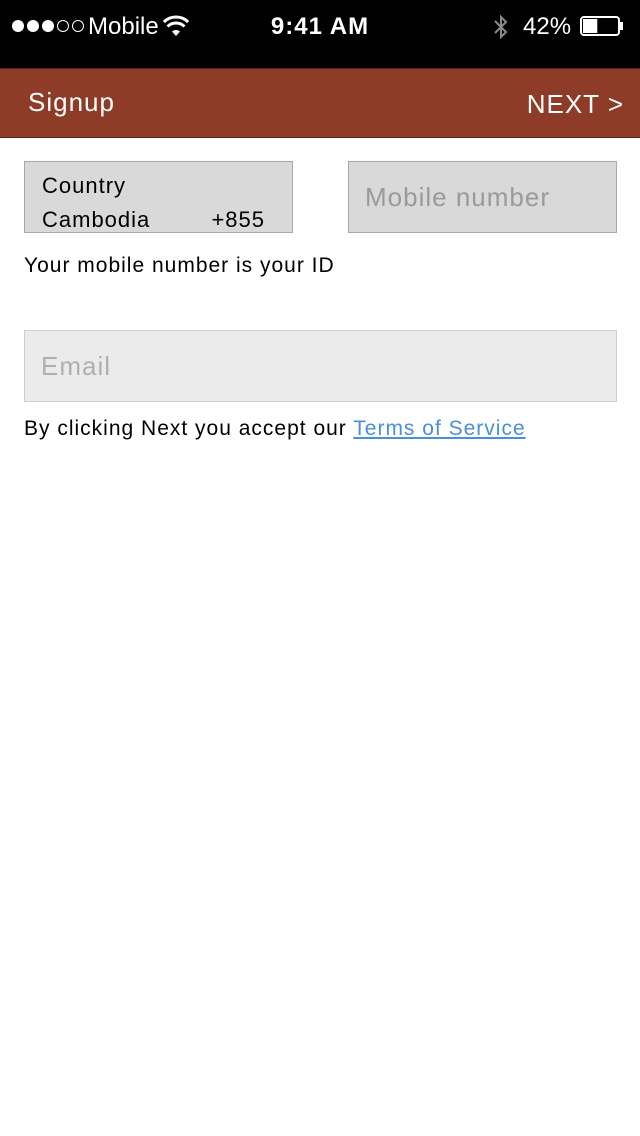  What do you see at coordinates (179, 265) in the screenshot?
I see `mobile-id-note: Your mobile number is your ID` at bounding box center [179, 265].